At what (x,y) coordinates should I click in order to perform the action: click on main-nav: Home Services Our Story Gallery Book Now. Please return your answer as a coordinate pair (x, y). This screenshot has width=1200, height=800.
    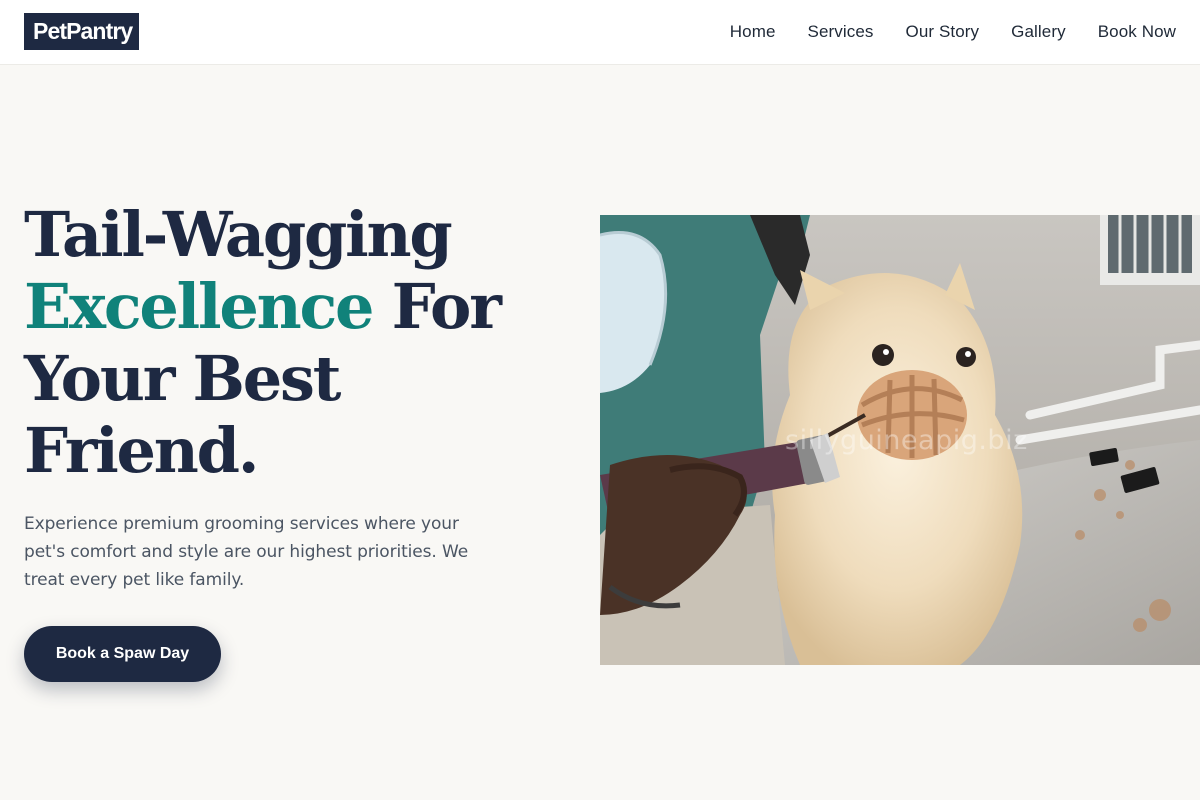
    Looking at the image, I should click on (953, 32).